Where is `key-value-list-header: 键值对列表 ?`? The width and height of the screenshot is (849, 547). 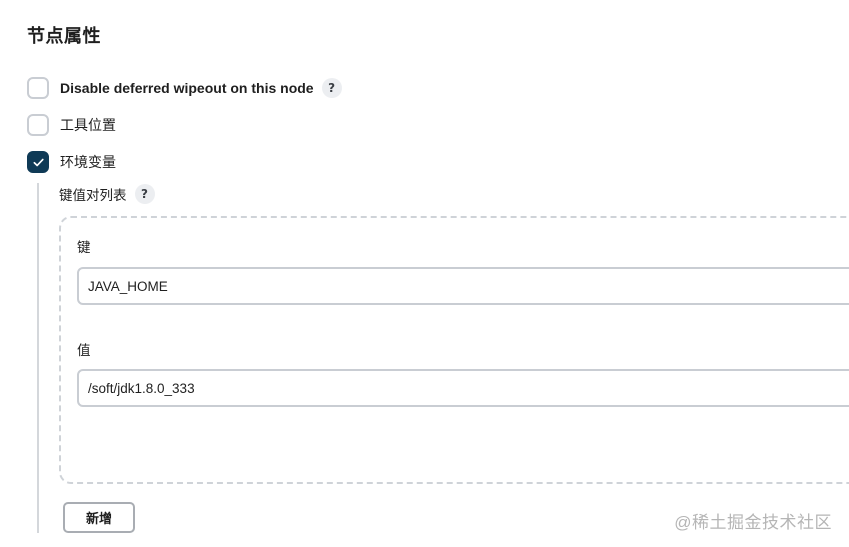
key-value-list-header: 键值对列表 ? is located at coordinates (107, 194).